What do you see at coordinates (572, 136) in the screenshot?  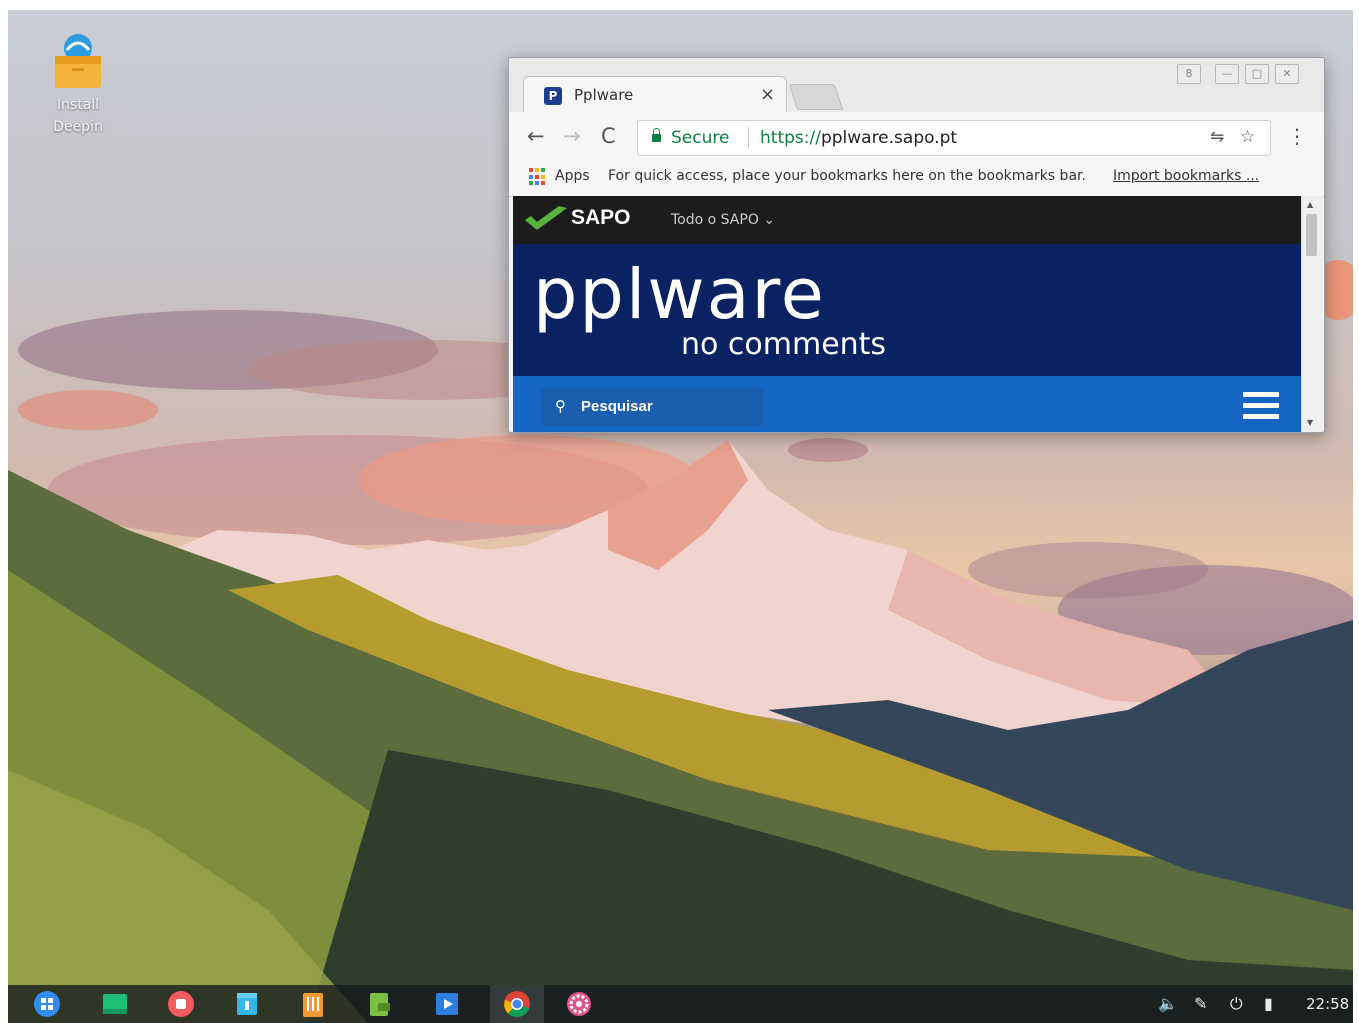 I see `forward-arrow-icon: →` at bounding box center [572, 136].